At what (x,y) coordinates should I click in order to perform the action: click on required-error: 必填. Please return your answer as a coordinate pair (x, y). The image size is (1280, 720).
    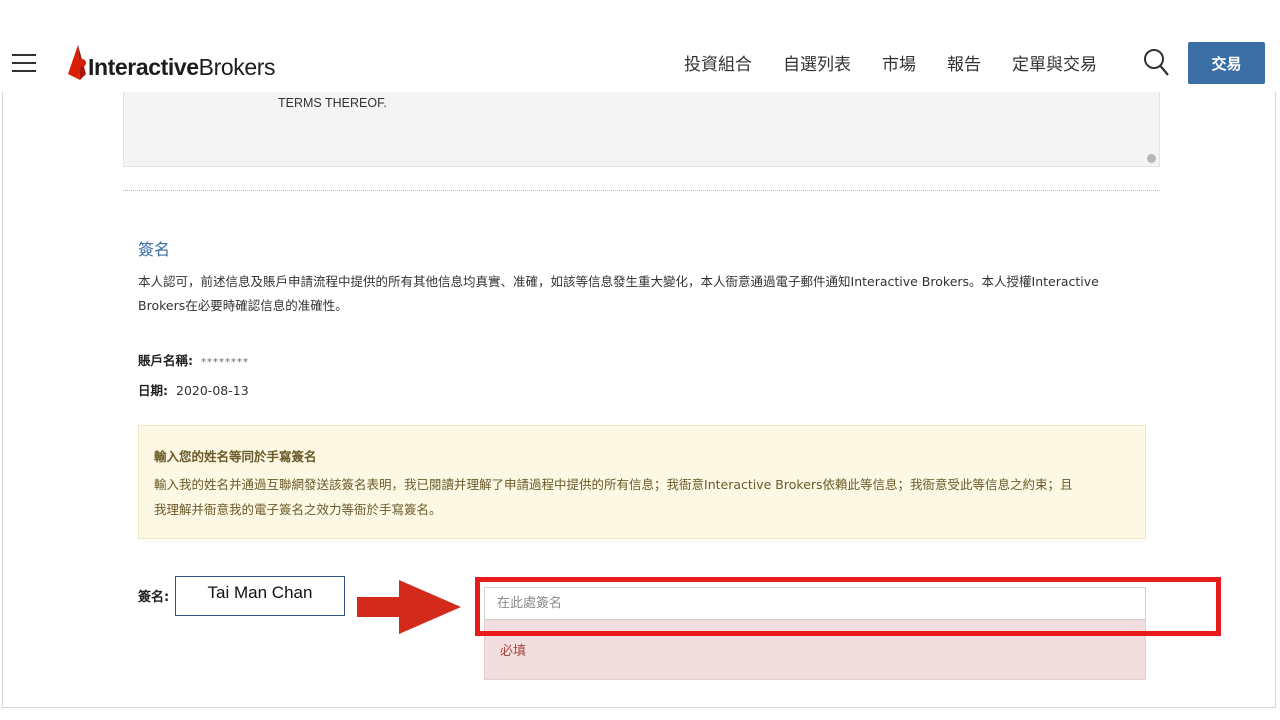
    Looking at the image, I should click on (815, 650).